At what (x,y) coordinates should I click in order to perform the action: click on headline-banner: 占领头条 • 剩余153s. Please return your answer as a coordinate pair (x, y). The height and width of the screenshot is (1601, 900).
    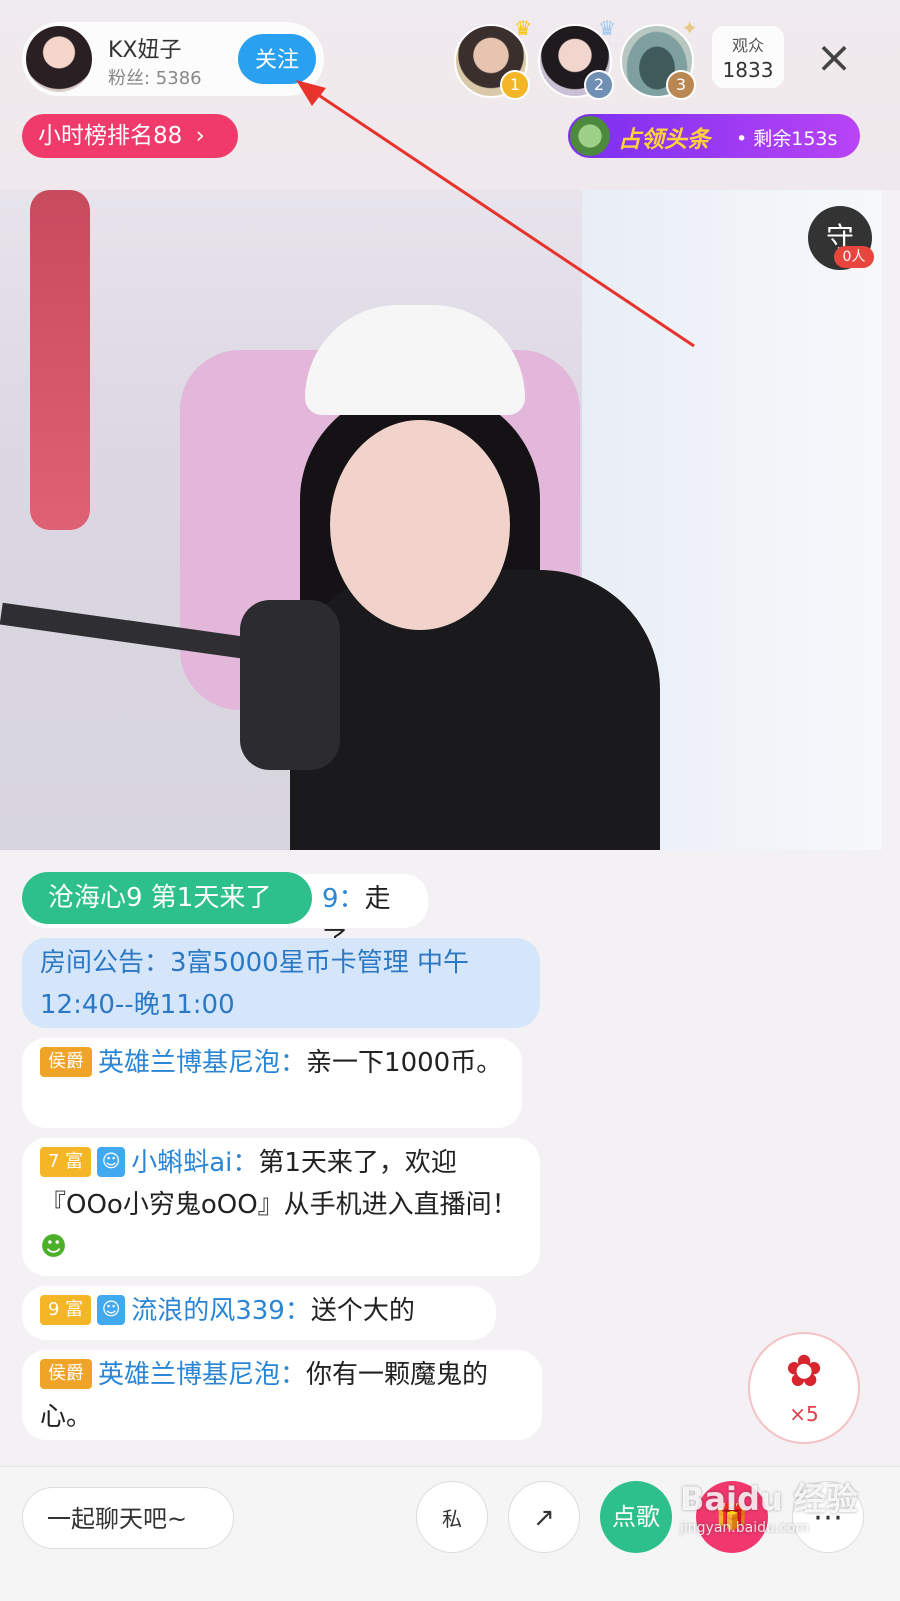
    Looking at the image, I should click on (714, 136).